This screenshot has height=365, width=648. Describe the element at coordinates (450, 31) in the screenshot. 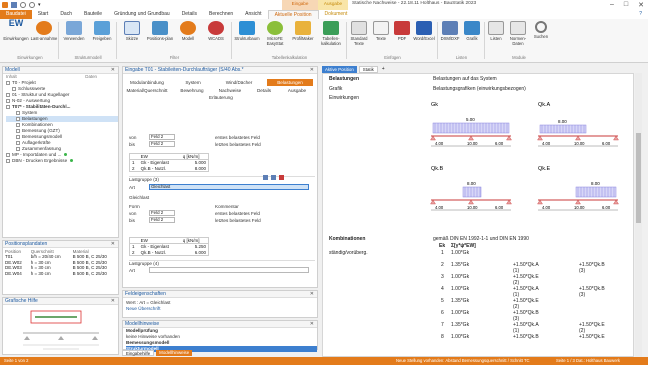

I see `dxmdxf-button: DXM/DXF` at that location.